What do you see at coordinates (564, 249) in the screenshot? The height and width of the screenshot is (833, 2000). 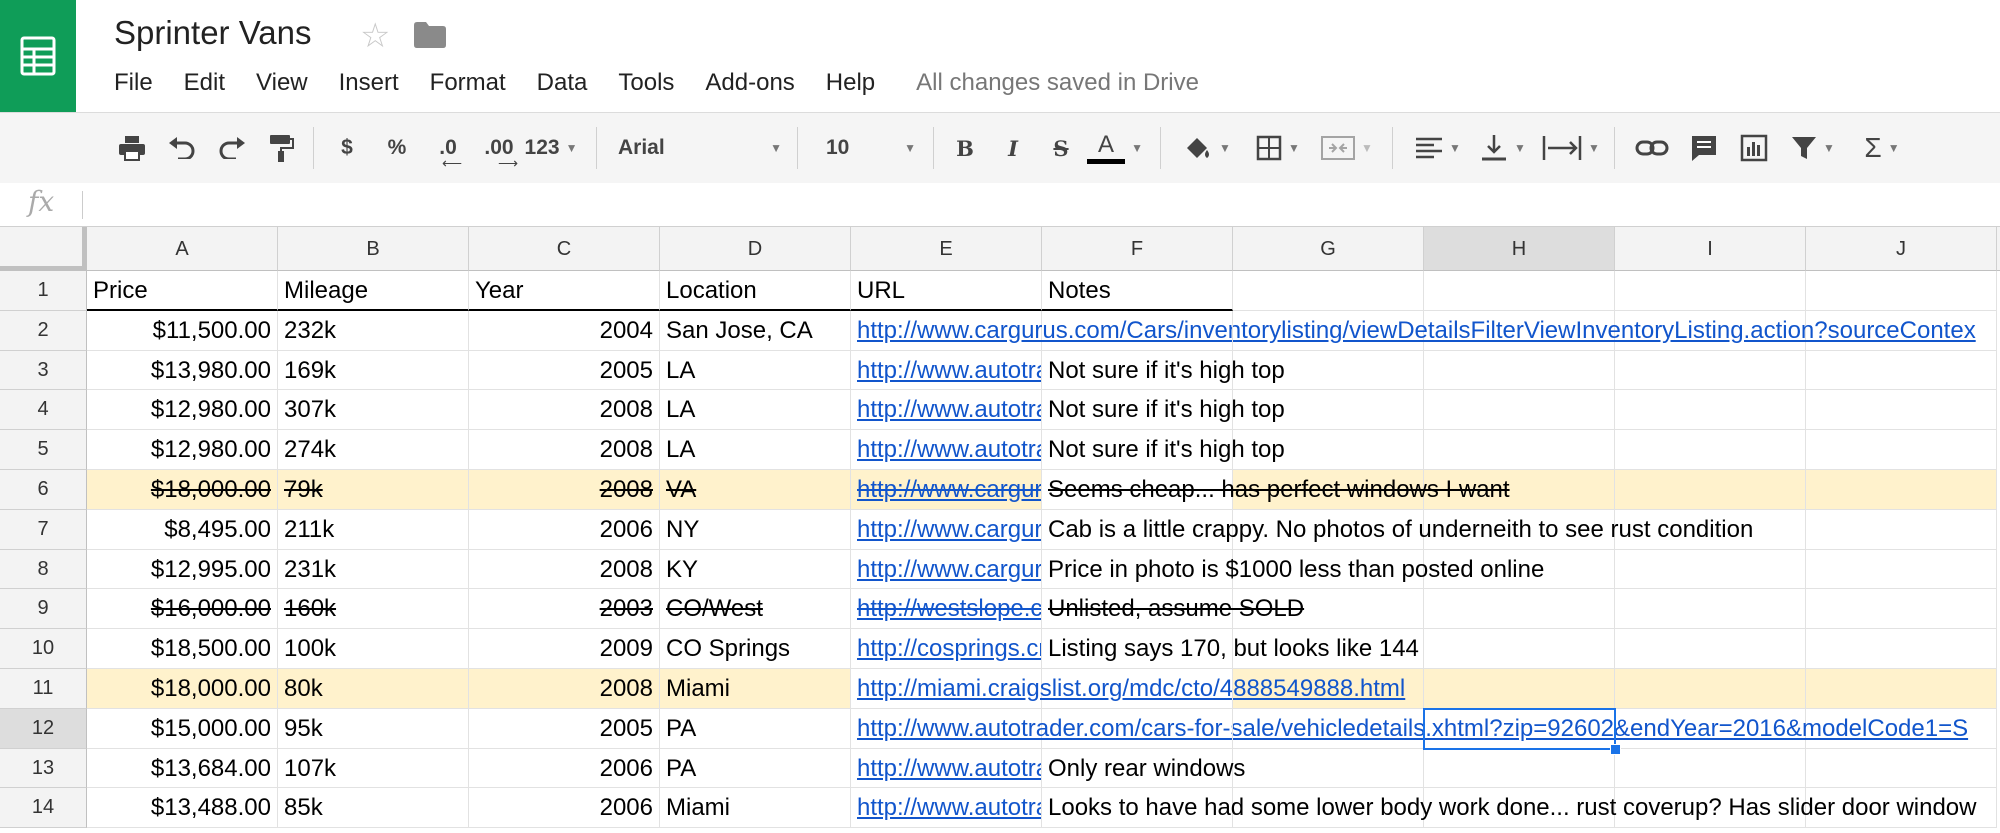 I see `column-header-c: C` at bounding box center [564, 249].